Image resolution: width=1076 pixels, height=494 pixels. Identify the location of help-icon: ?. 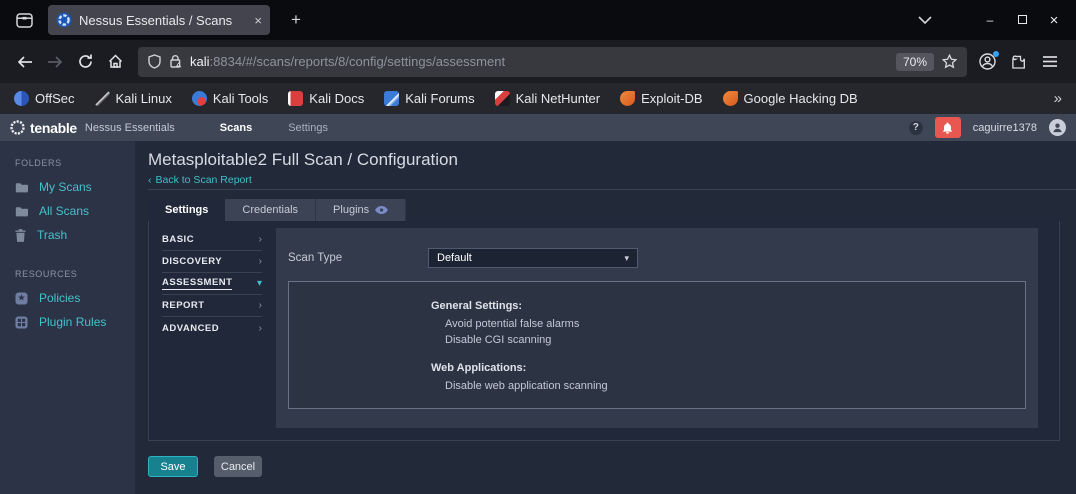
(915, 127).